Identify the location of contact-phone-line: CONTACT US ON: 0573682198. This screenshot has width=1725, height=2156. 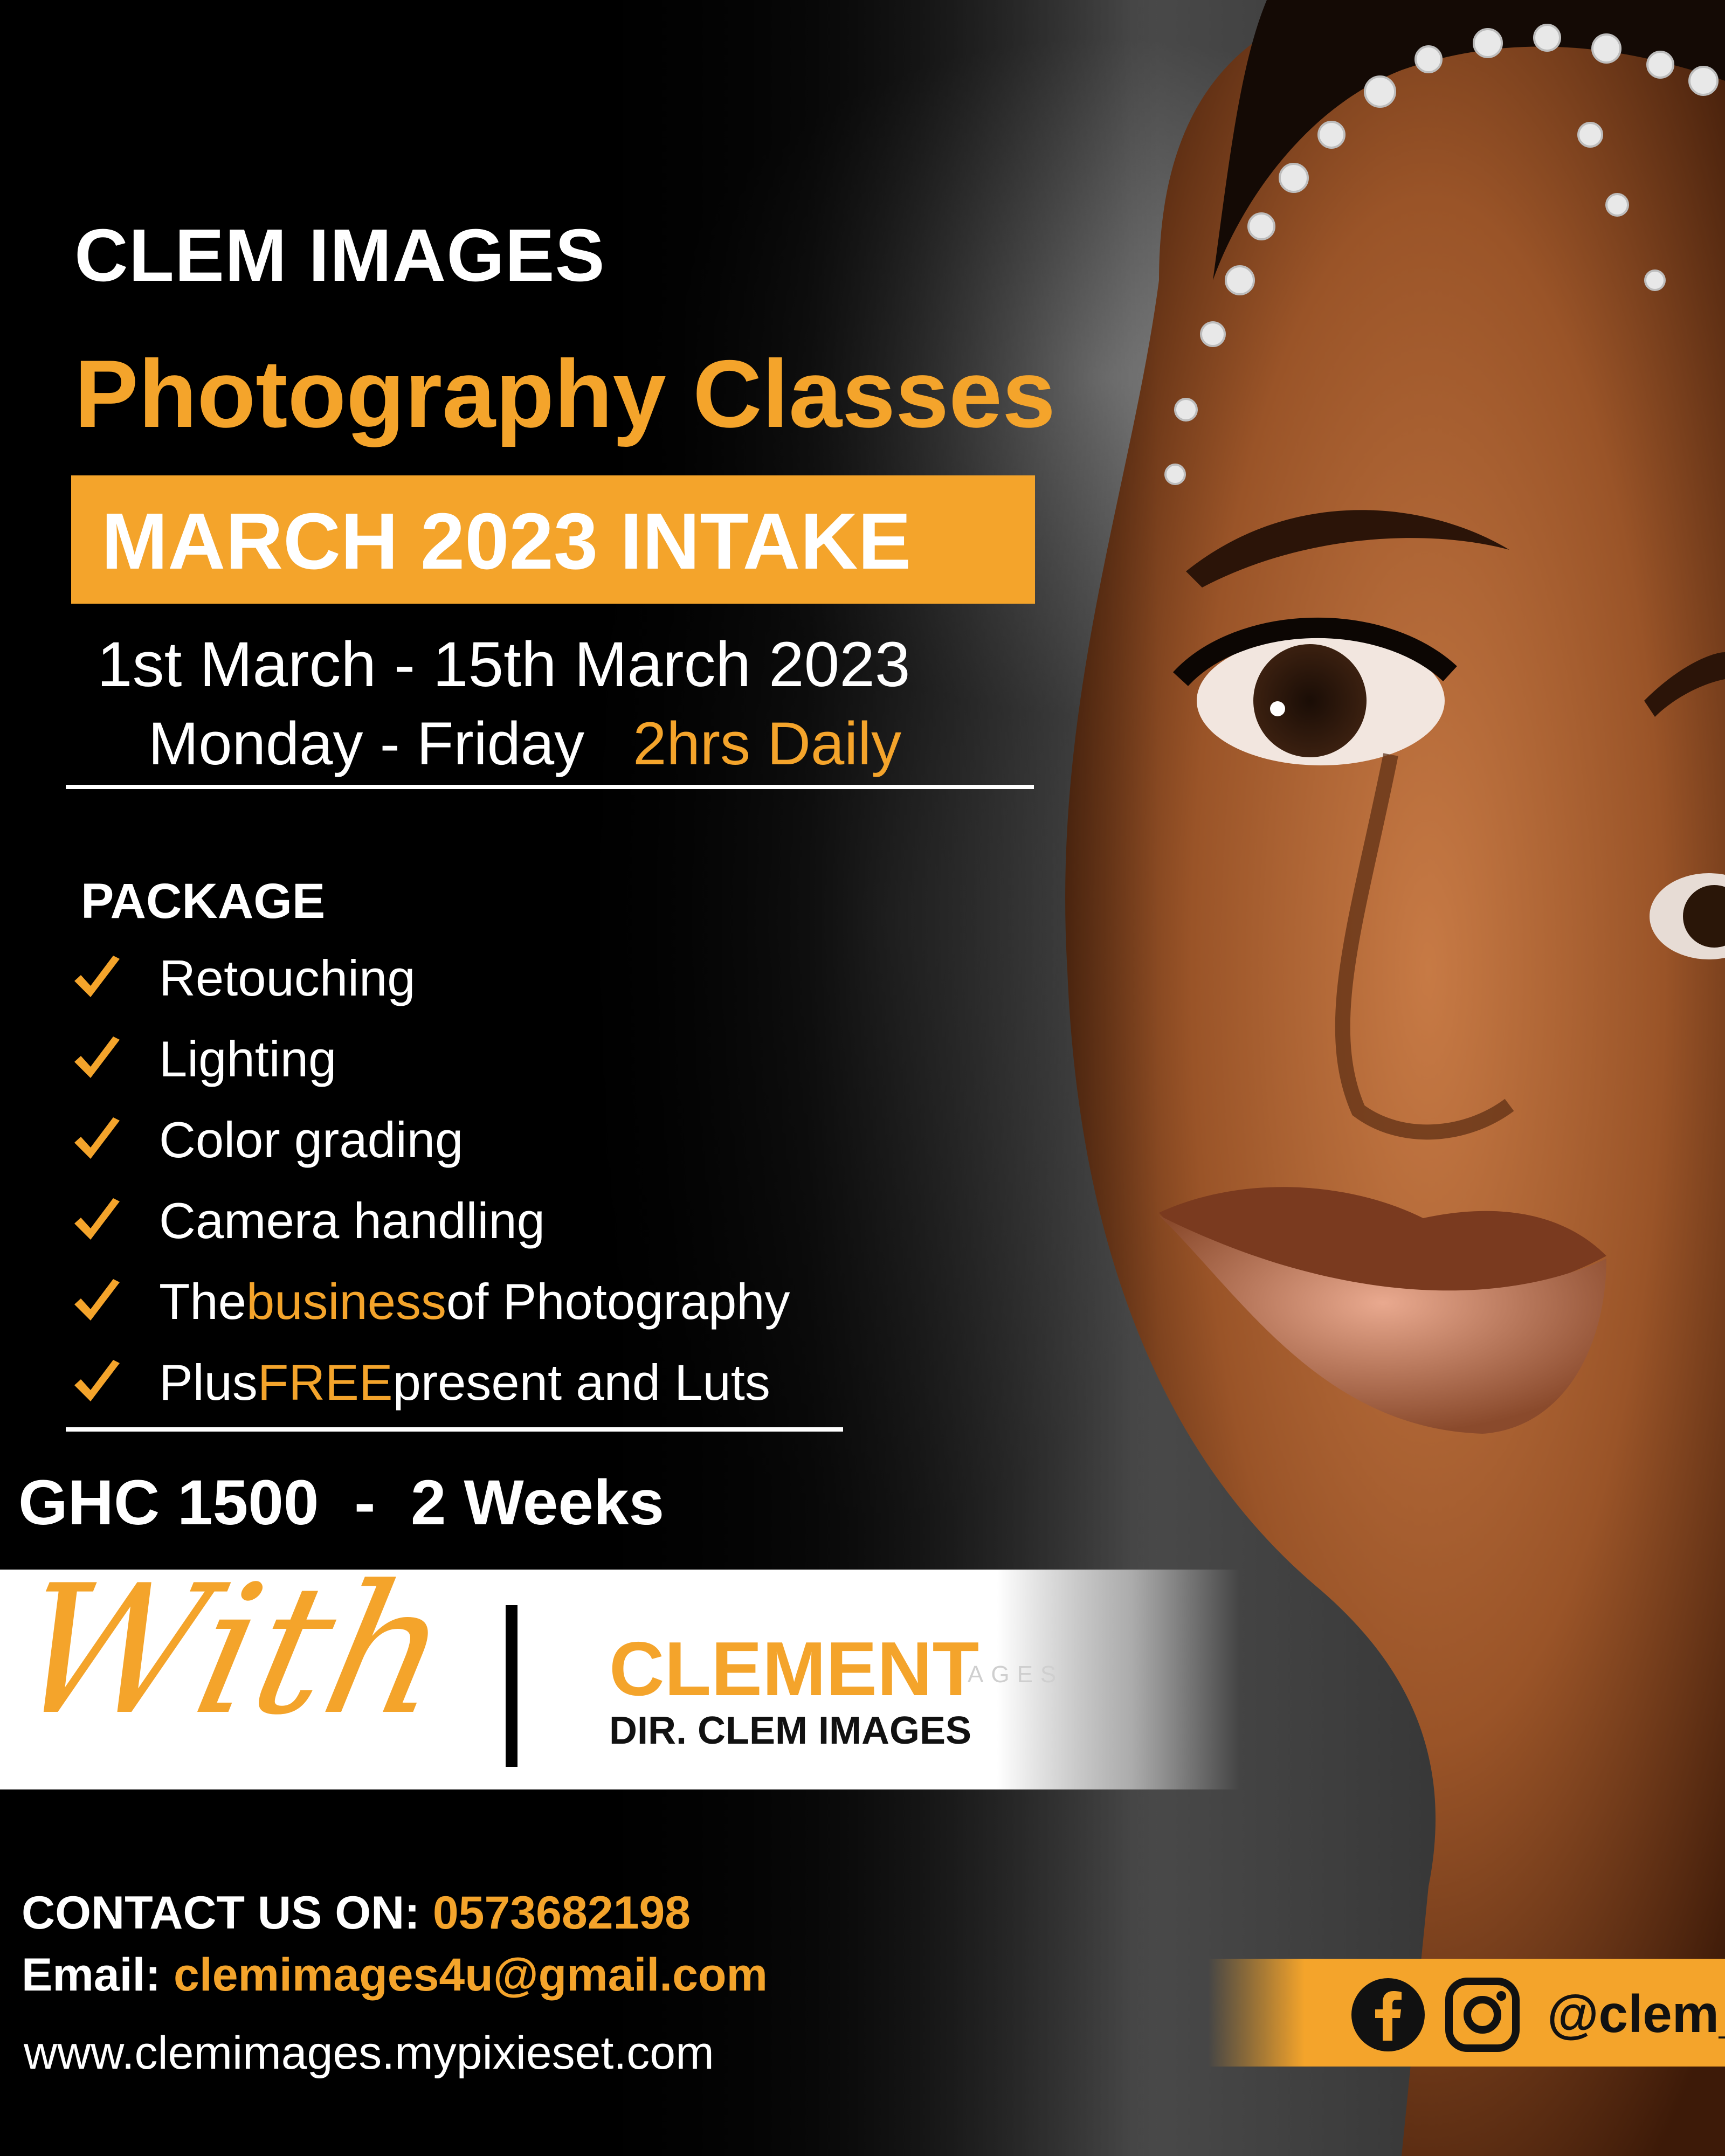
(356, 1913).